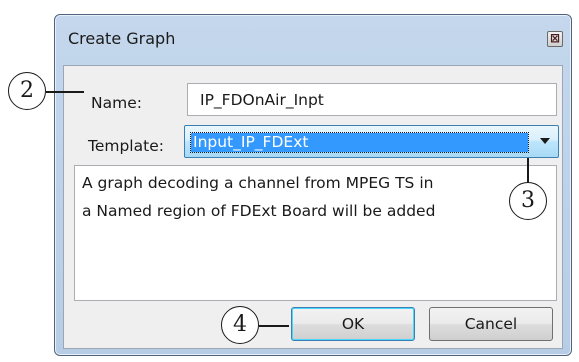 This screenshot has width=579, height=362. I want to click on close-icon: ⊠, so click(555, 39).